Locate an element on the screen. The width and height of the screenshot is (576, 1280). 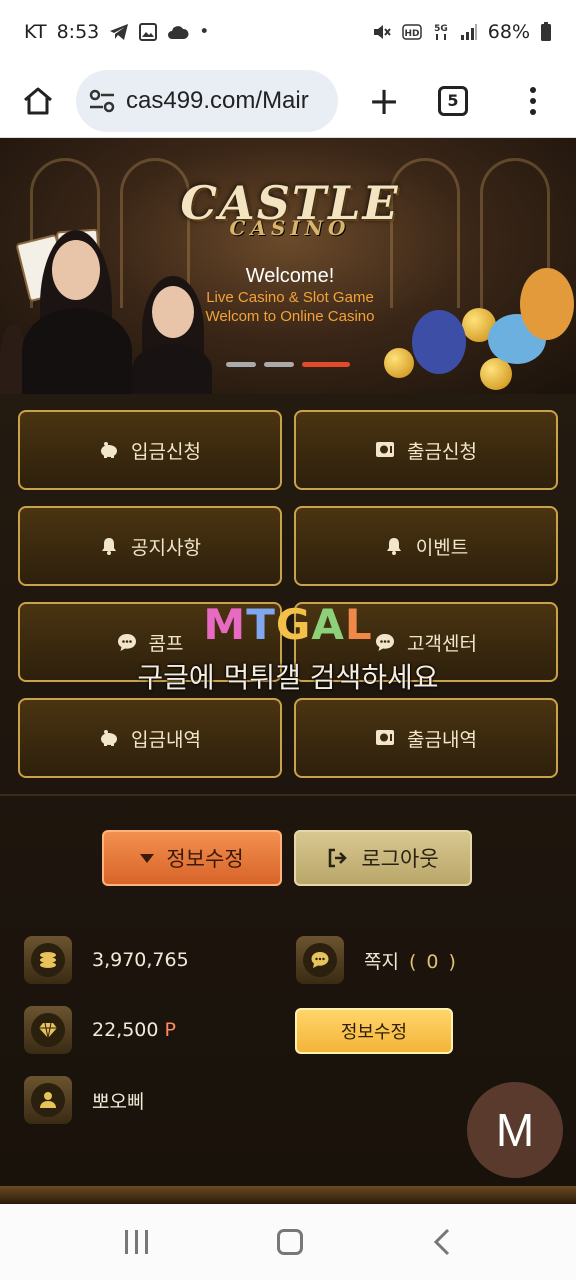
back-icon is located at coordinates (442, 1242).